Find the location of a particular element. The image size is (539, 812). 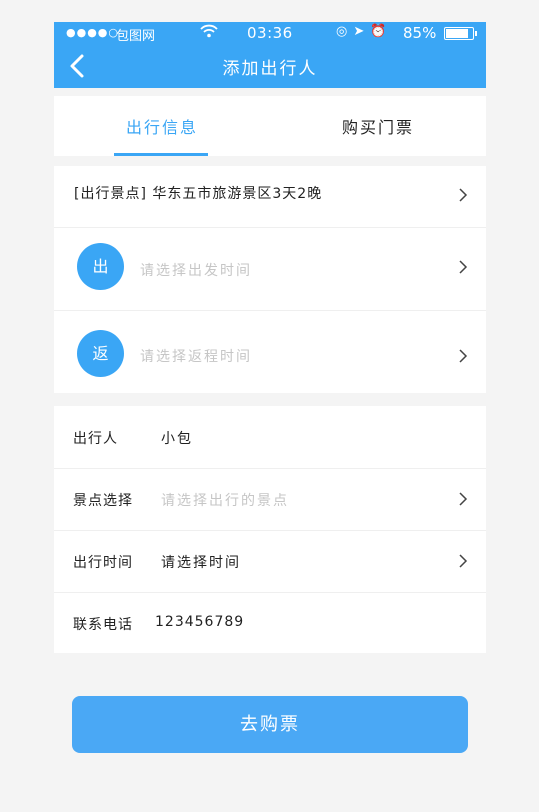

status-icons: ◎➤⏰ is located at coordinates (364, 31).